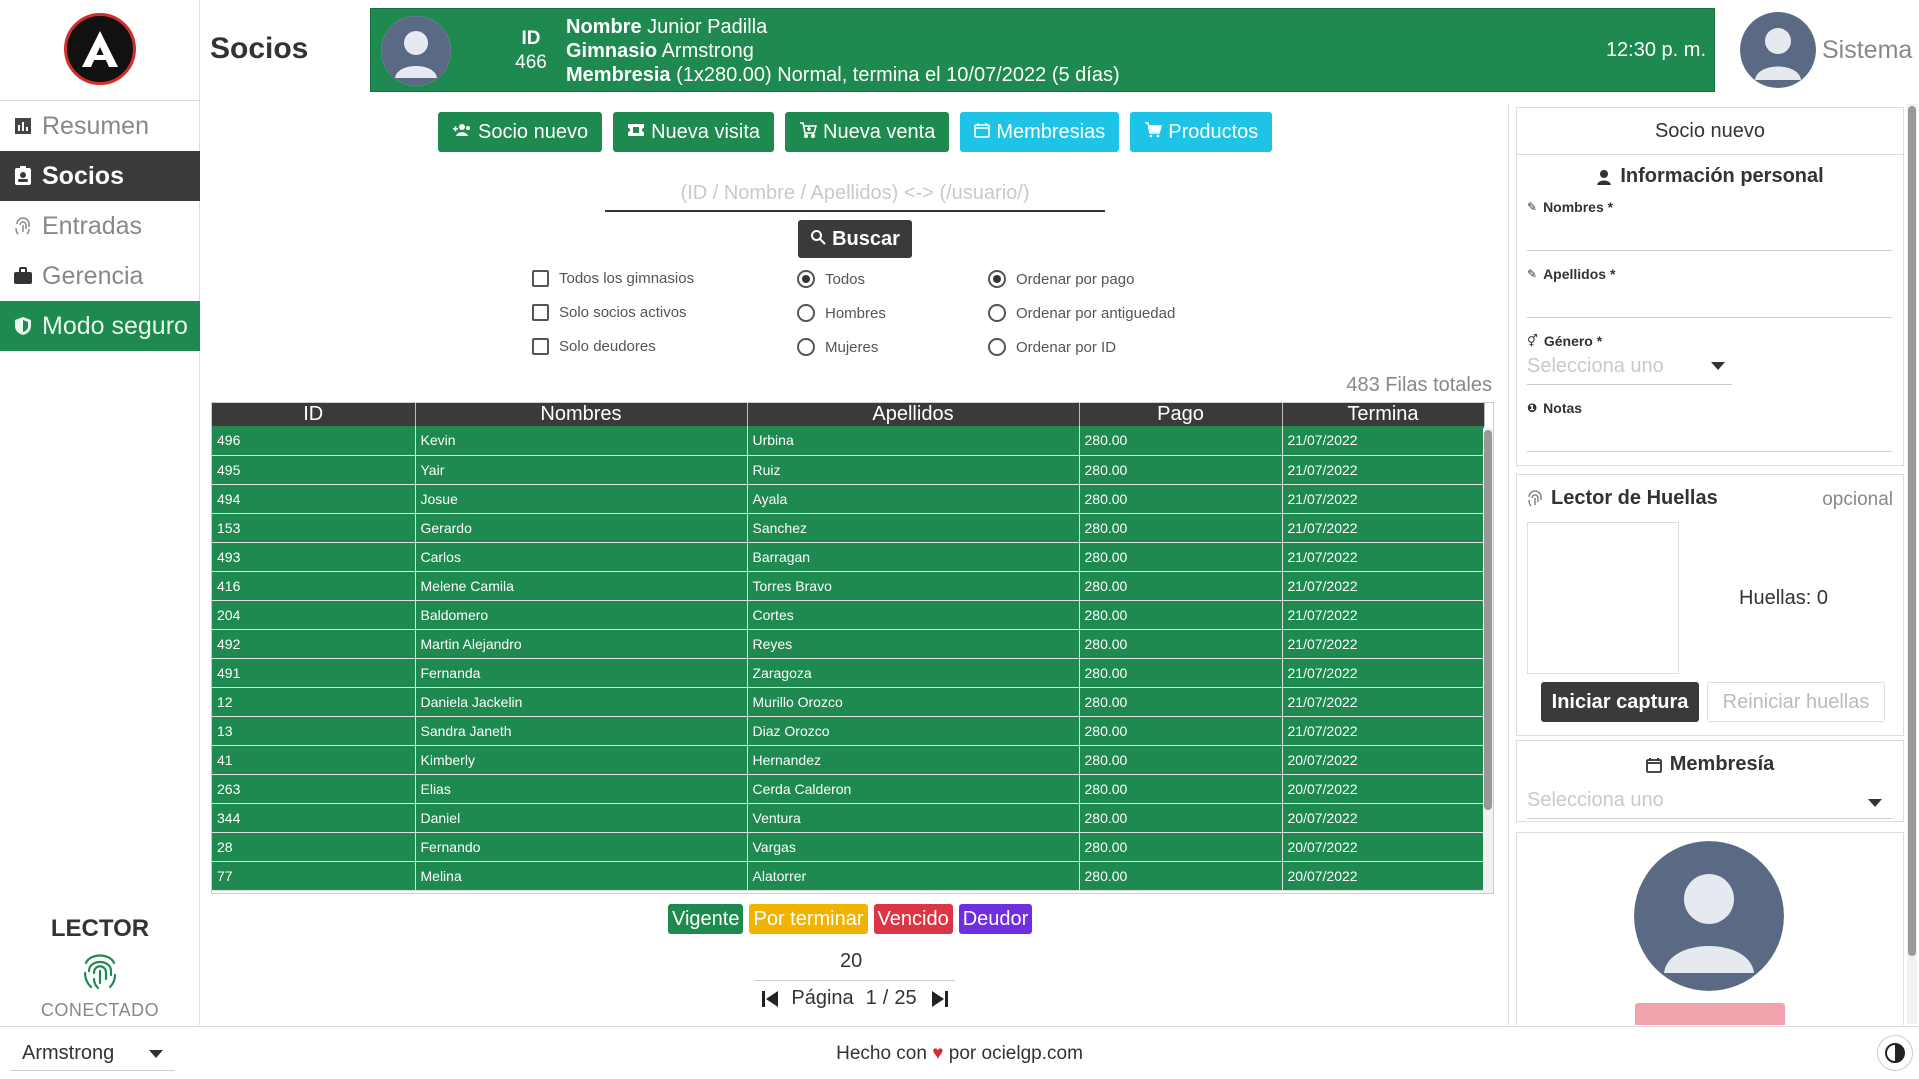  Describe the element at coordinates (314, 557) in the screenshot. I see `cell-id: 493` at that location.